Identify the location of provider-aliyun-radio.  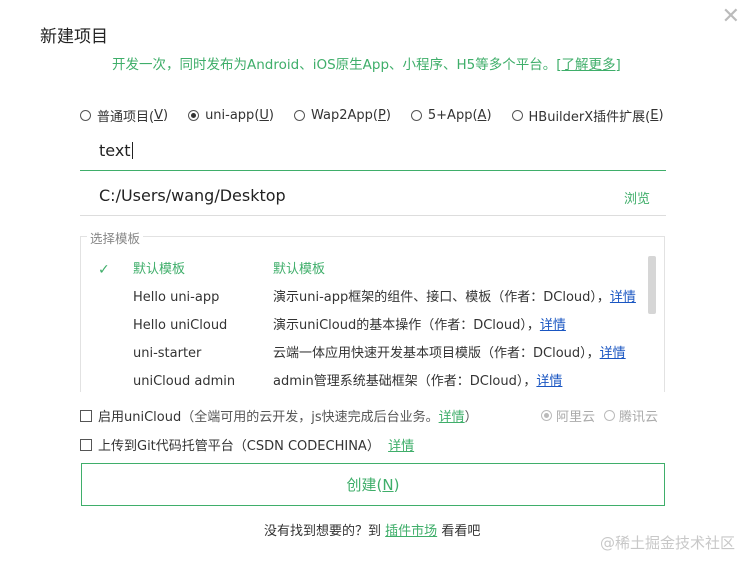
(546, 415).